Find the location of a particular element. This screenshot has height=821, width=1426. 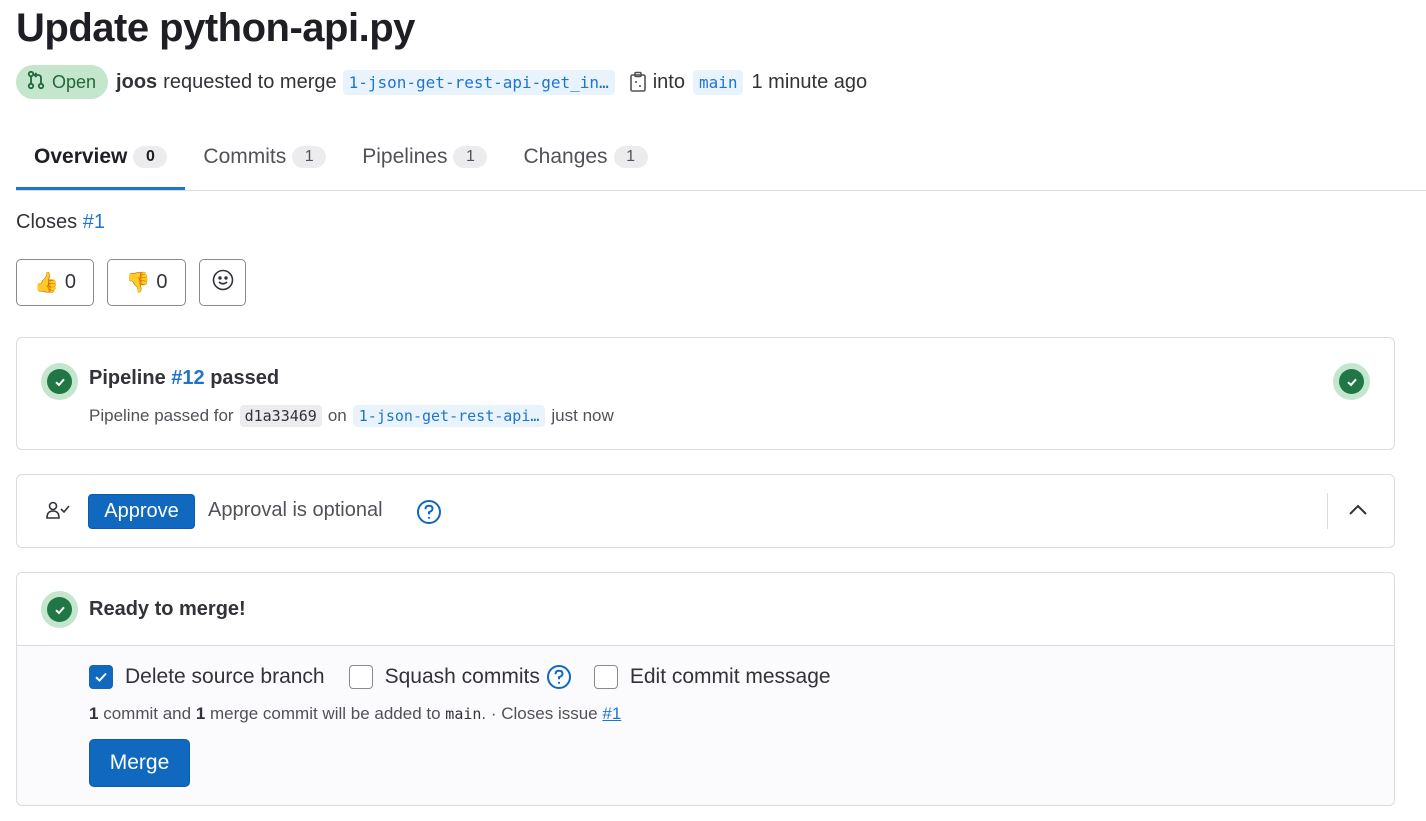

approval-user-check-icon is located at coordinates (59, 513).